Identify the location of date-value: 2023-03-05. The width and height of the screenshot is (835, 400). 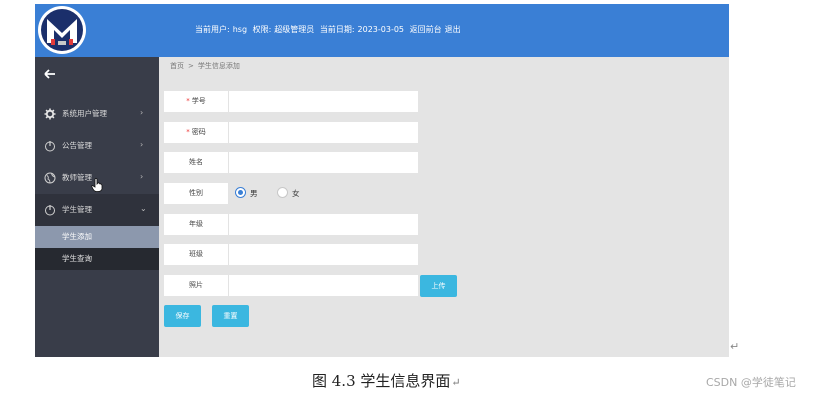
(381, 29).